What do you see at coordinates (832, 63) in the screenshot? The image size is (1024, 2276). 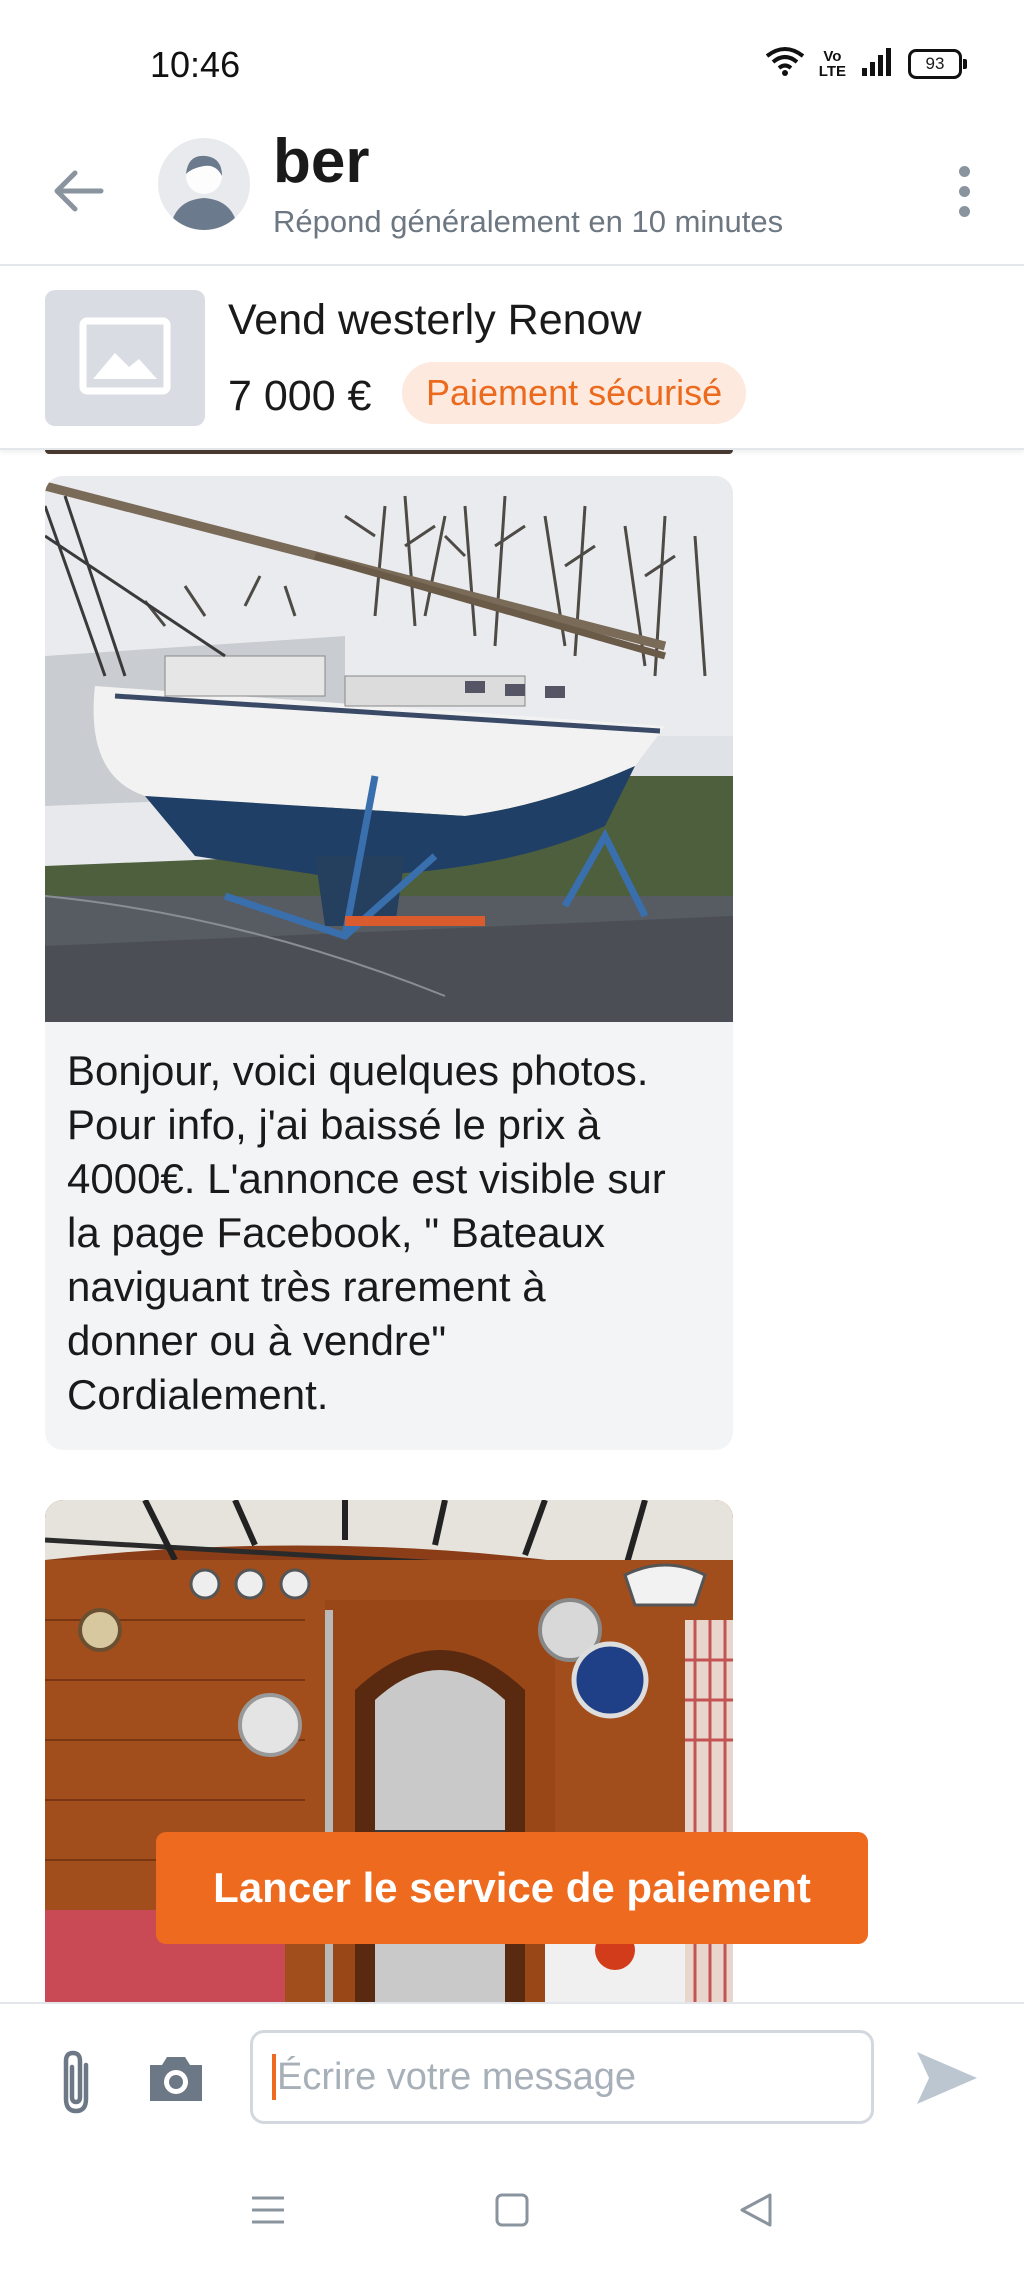 I see `volte-indicator: Vo LTE` at bounding box center [832, 63].